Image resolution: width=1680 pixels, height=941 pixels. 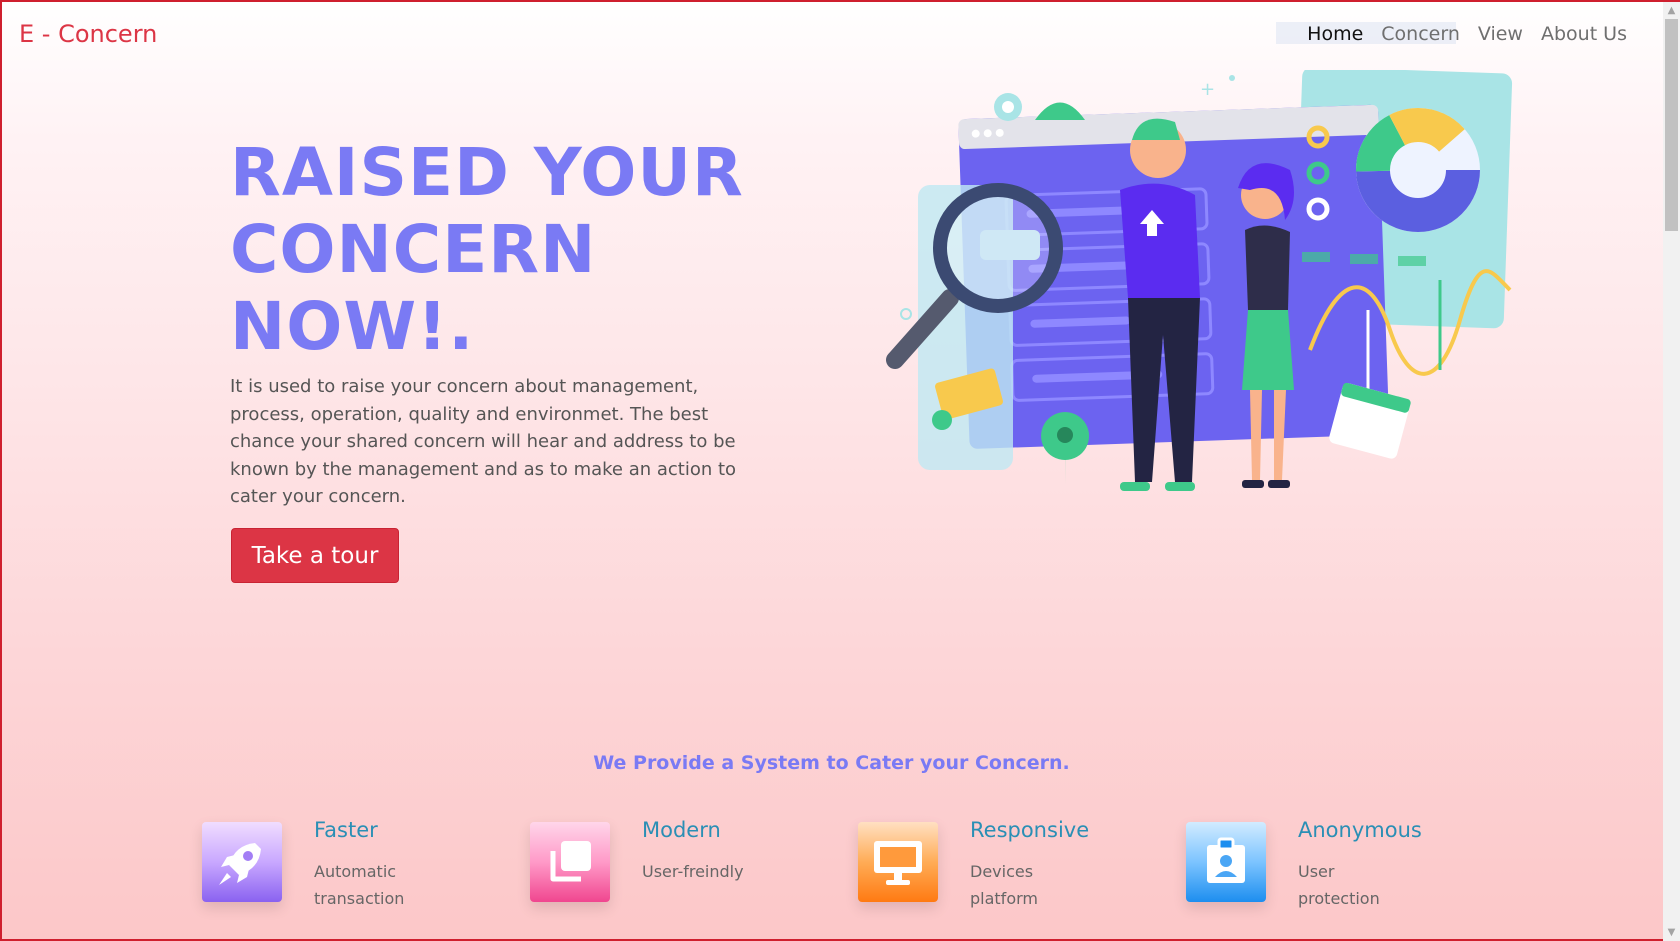 I want to click on feature-title: Anonymous, so click(x=1360, y=830).